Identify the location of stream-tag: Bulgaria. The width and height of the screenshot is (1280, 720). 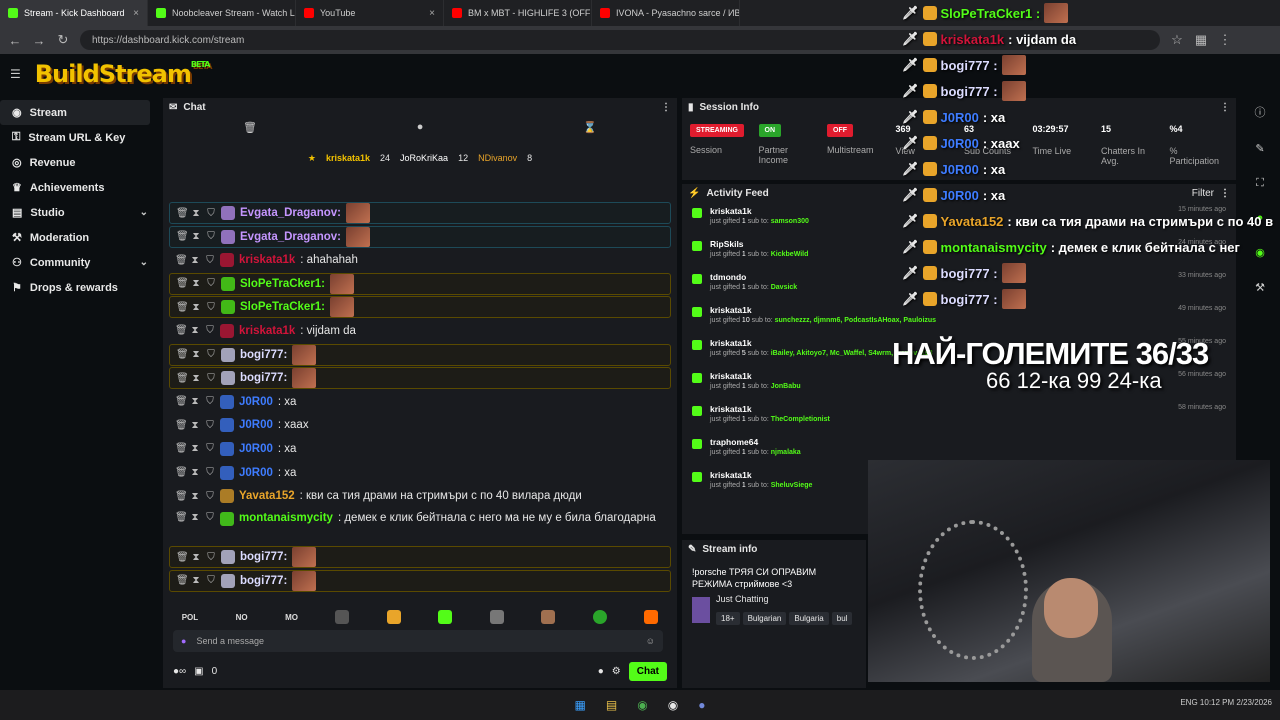
(809, 618).